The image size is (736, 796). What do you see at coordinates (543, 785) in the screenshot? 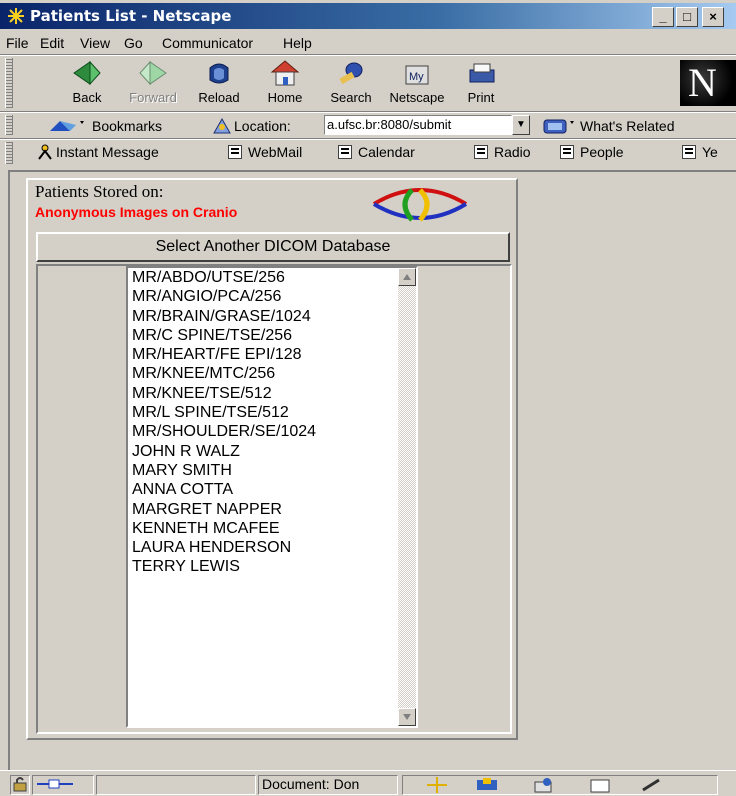
I see `composer-icon` at bounding box center [543, 785].